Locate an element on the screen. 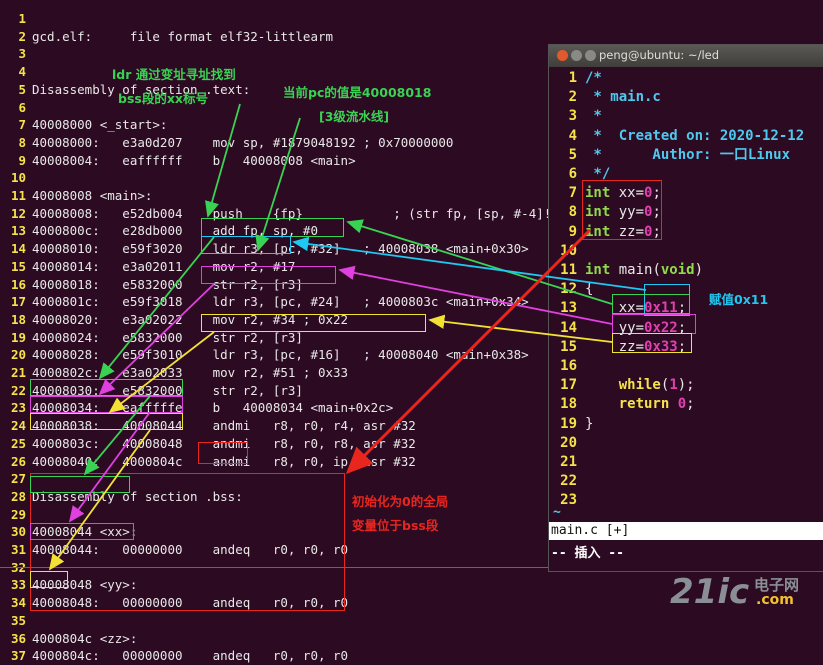  line-text: 4000804c: 00000000 andeq r0, r0, r0 is located at coordinates (190, 656).